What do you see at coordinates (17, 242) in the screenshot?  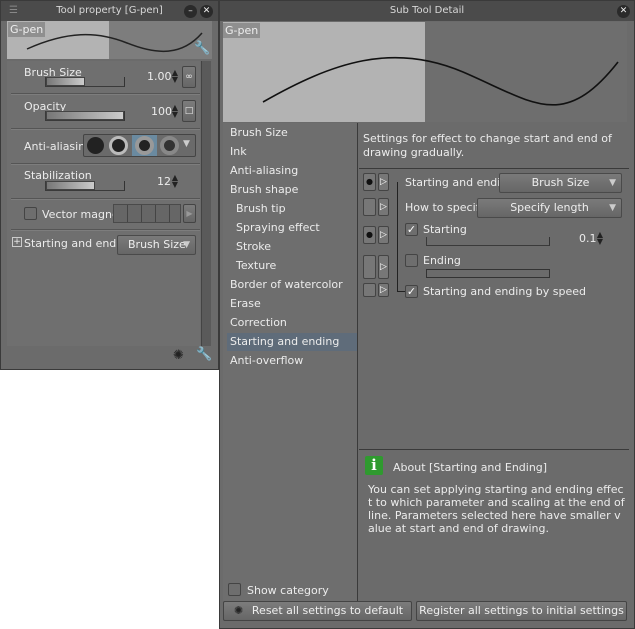 I see `expand-icon: +` at bounding box center [17, 242].